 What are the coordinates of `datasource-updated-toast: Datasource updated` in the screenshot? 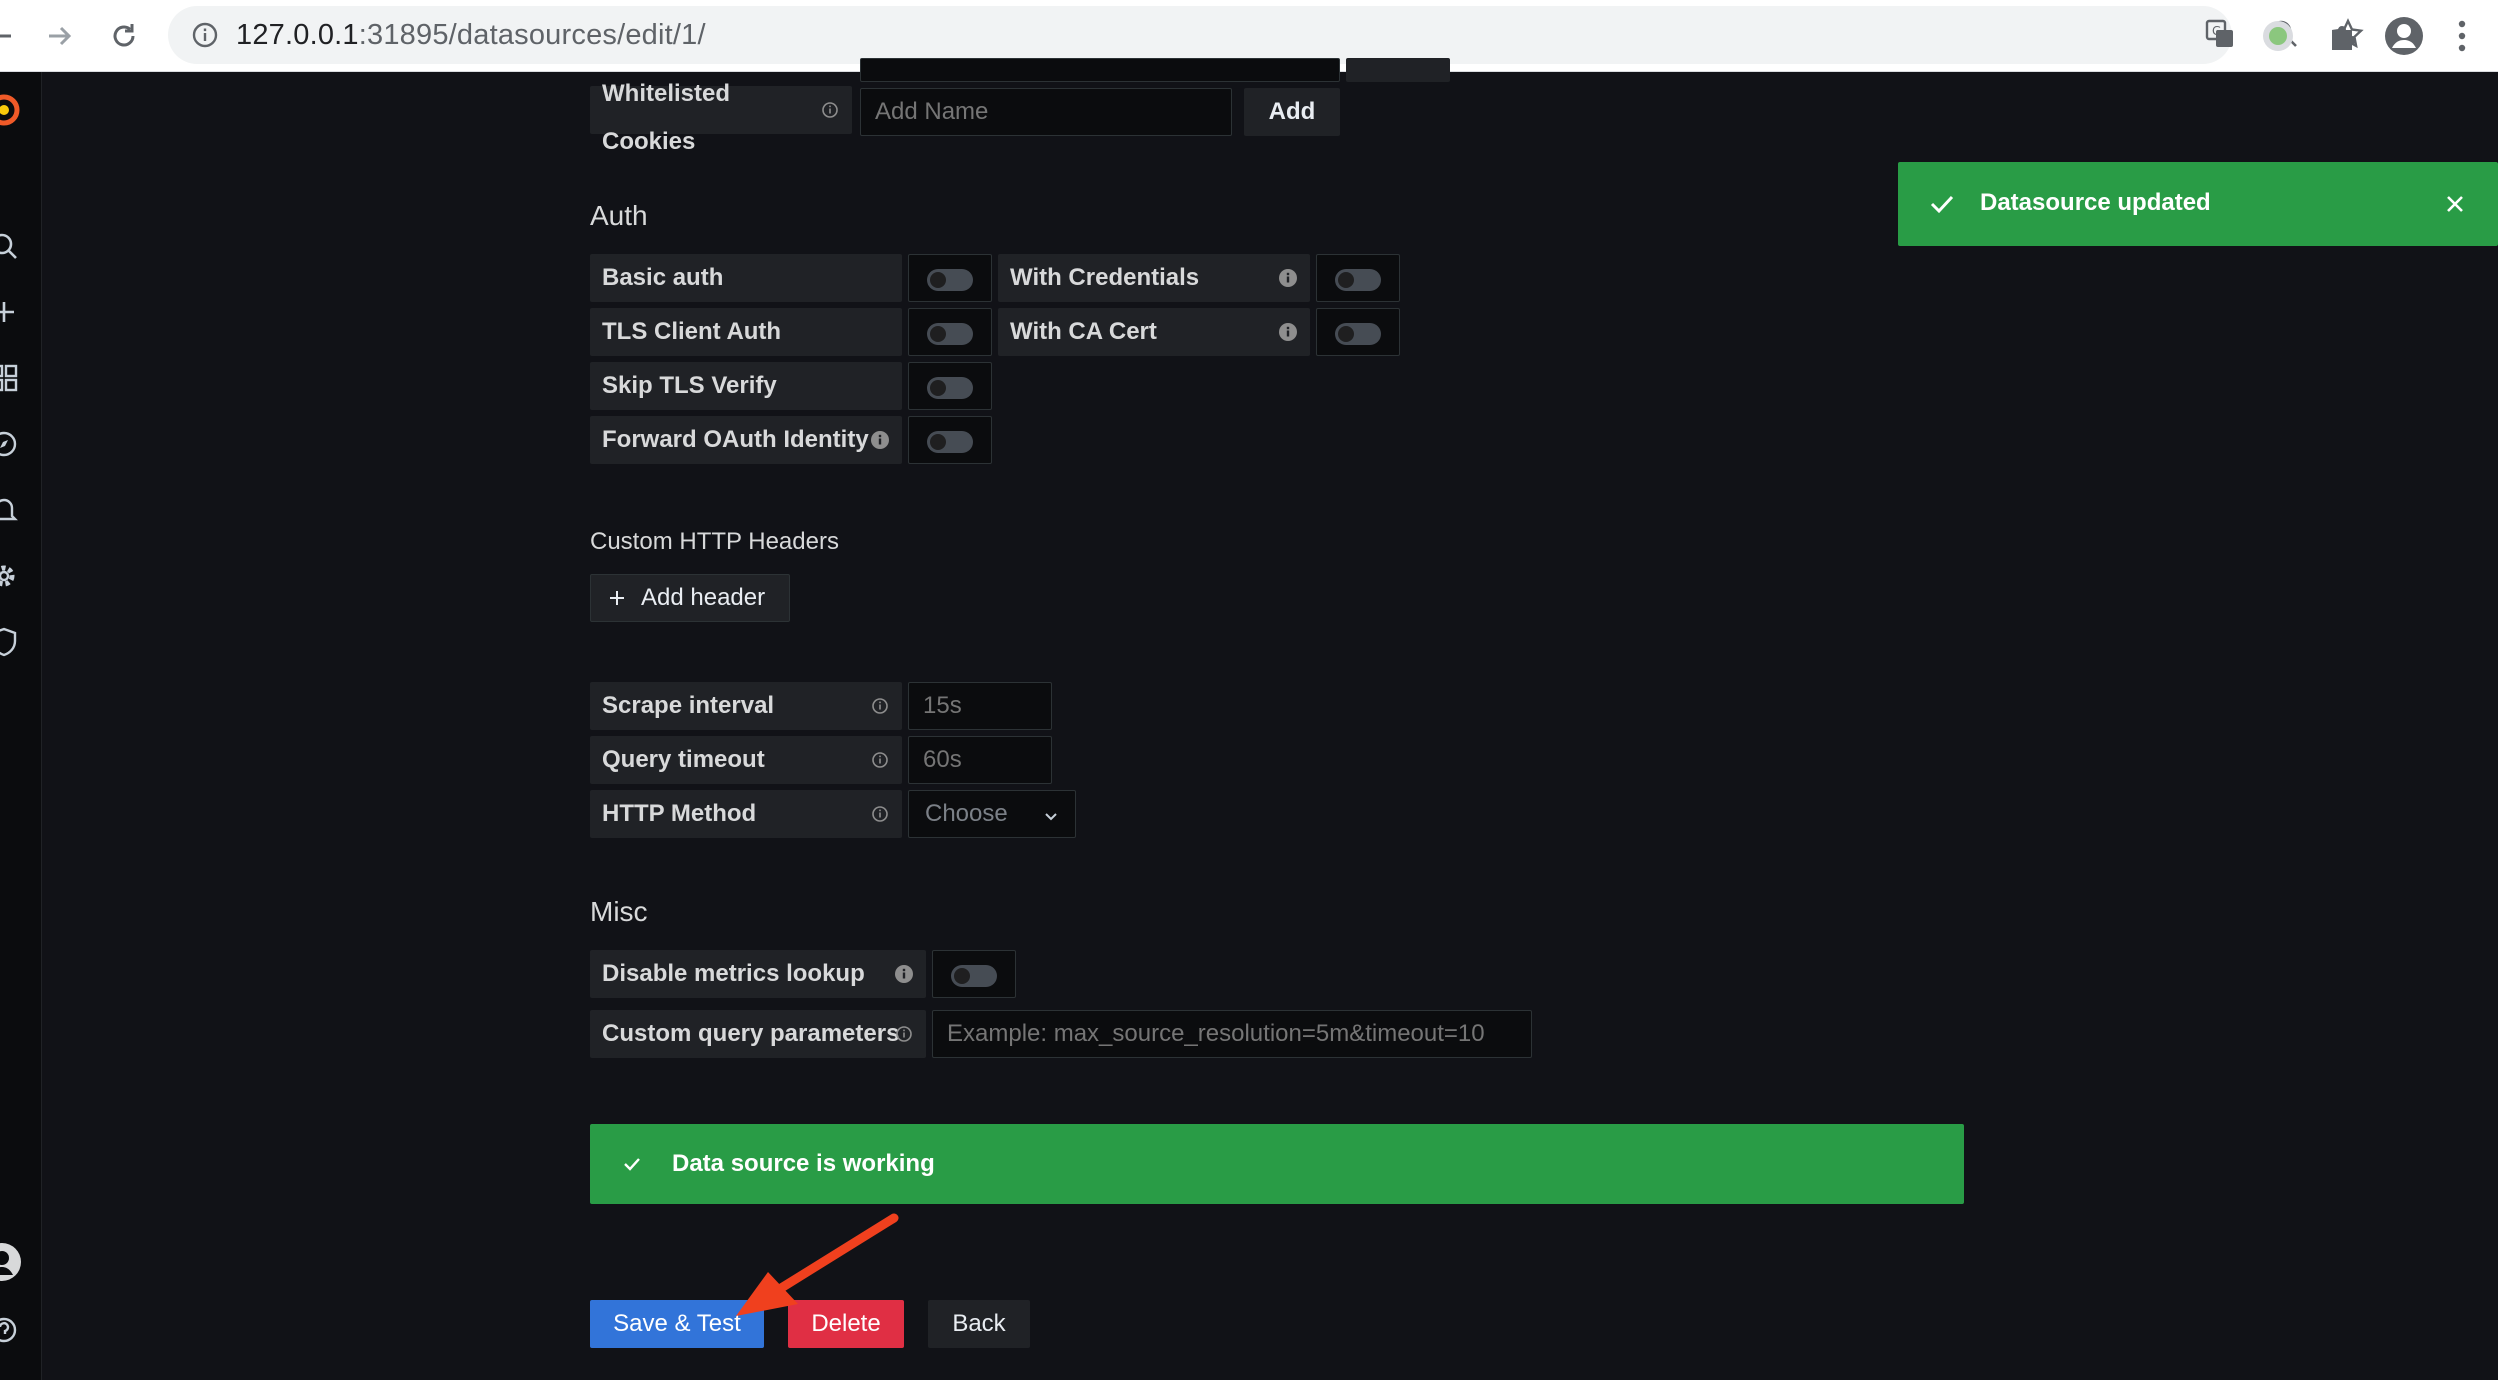 It's located at (2198, 204).